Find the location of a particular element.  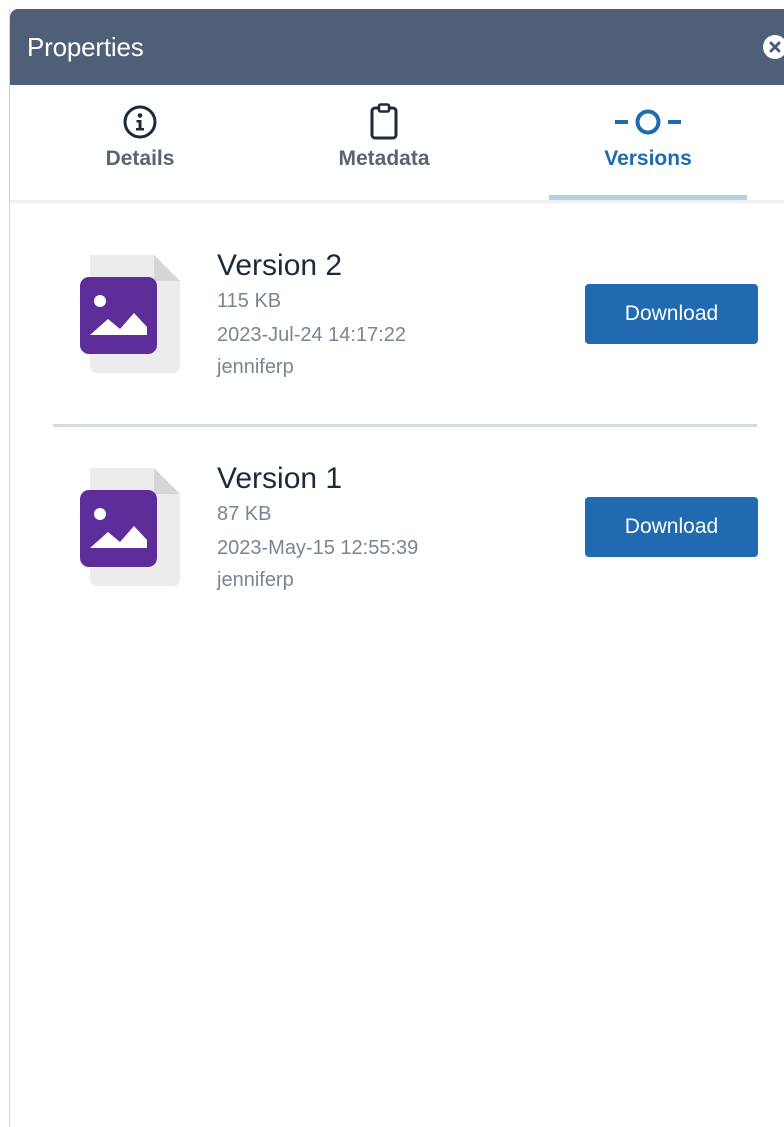

version-date: 2023-May-15 12:55:39 is located at coordinates (318, 548).